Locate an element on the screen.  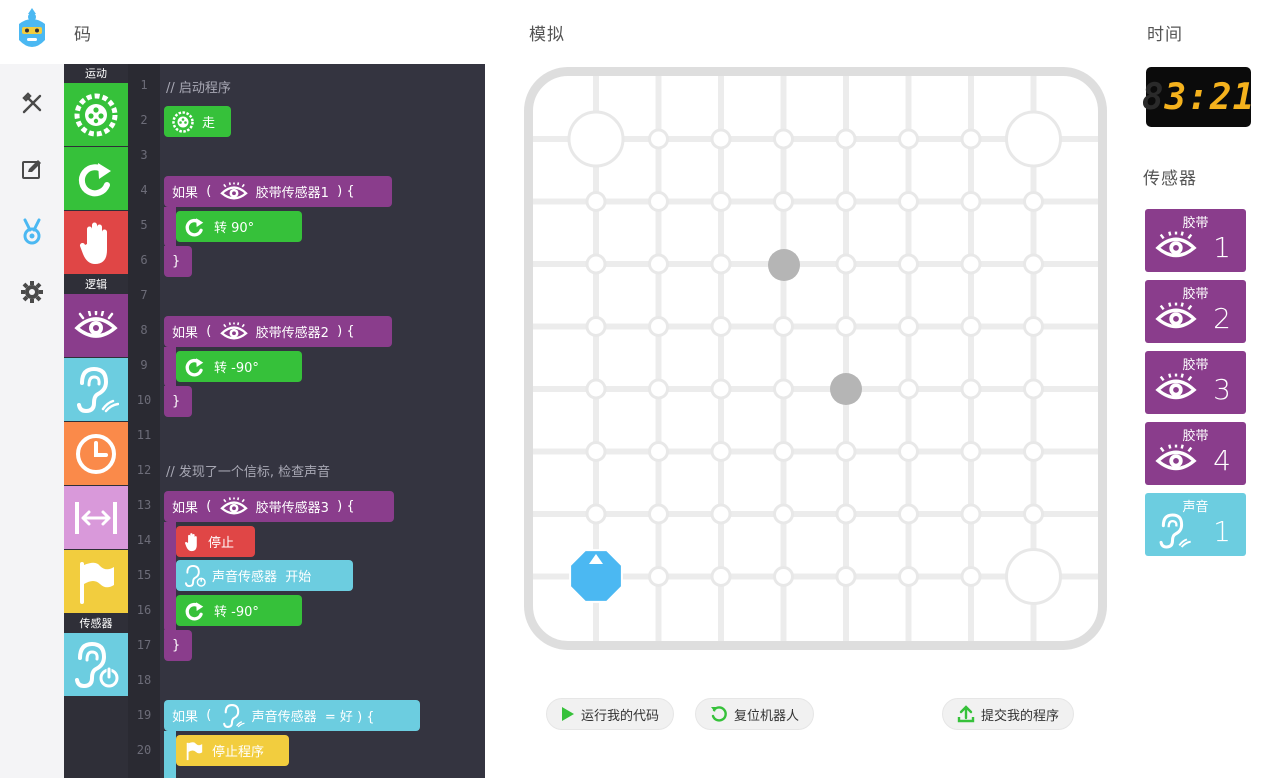
line-number: 6 is located at coordinates (144, 260).